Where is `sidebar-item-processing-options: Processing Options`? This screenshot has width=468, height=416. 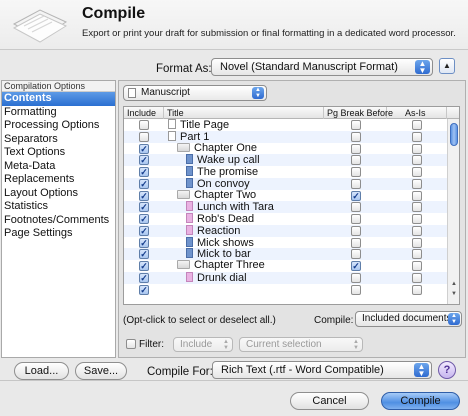
sidebar-item-processing-options: Processing Options is located at coordinates (58, 126).